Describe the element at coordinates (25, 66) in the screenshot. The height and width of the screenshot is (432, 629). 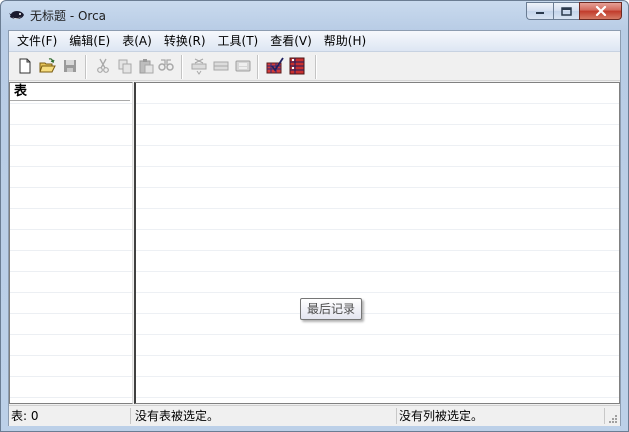
I see `new-file-icon` at that location.